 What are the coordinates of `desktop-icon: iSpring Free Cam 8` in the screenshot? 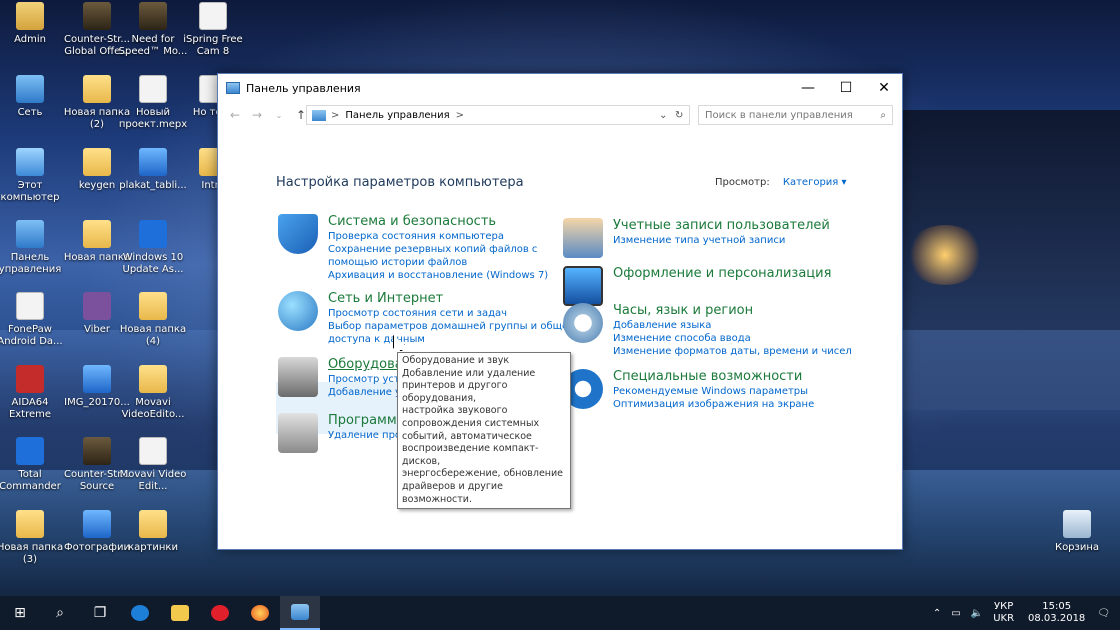 It's located at (213, 30).